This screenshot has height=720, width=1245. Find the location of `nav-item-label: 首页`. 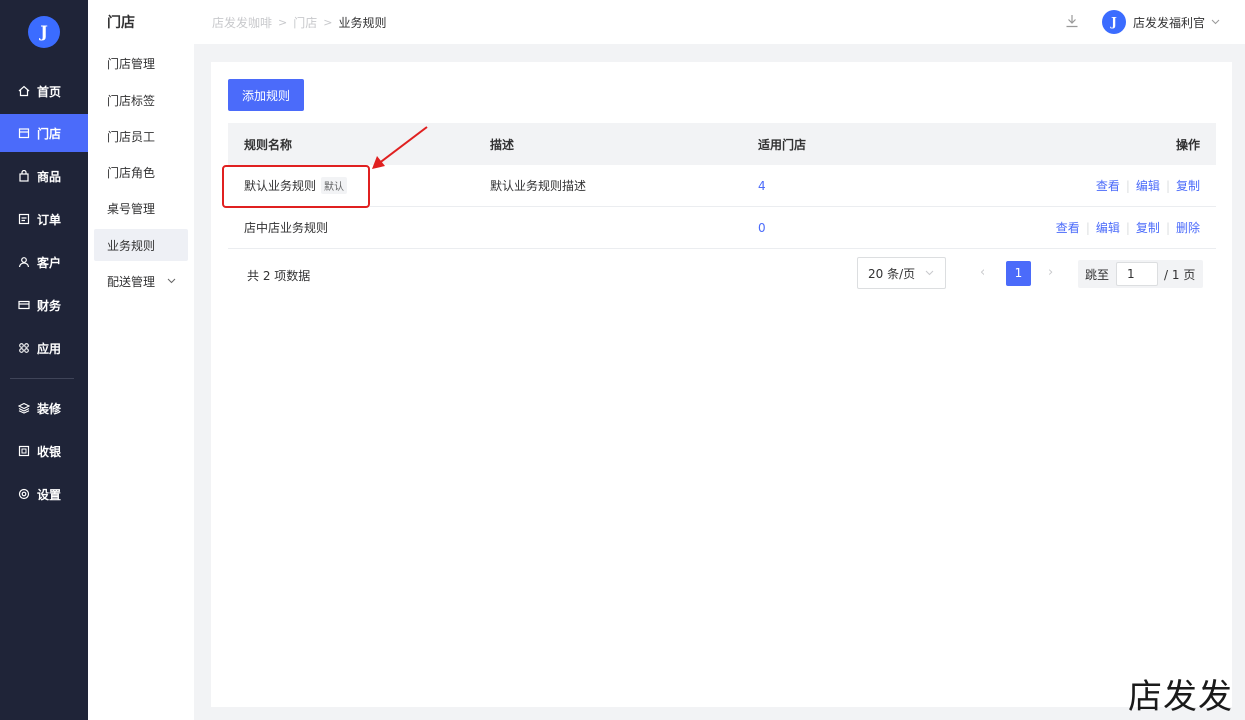

nav-item-label: 首页 is located at coordinates (49, 91).